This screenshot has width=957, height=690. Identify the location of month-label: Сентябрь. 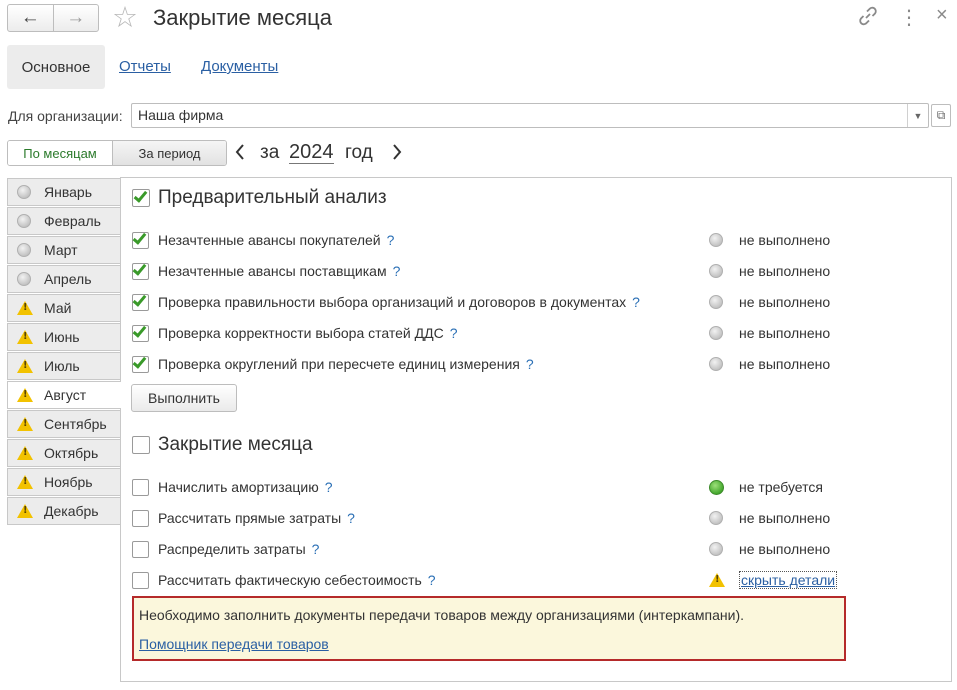
(75, 424).